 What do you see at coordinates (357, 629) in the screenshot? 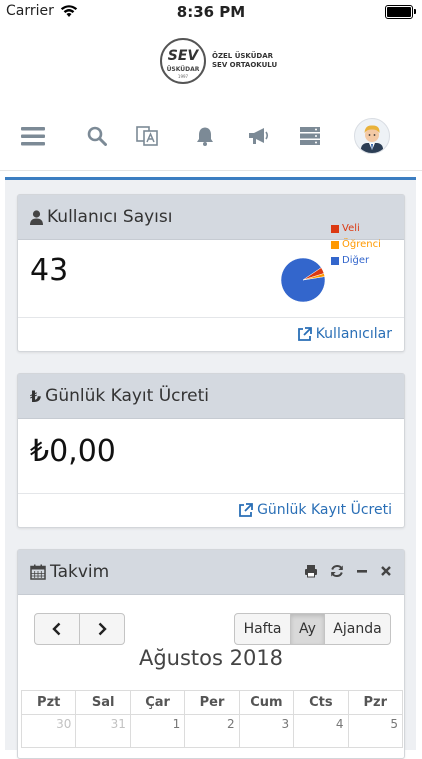
I see `view-agenda-button: Ajanda` at bounding box center [357, 629].